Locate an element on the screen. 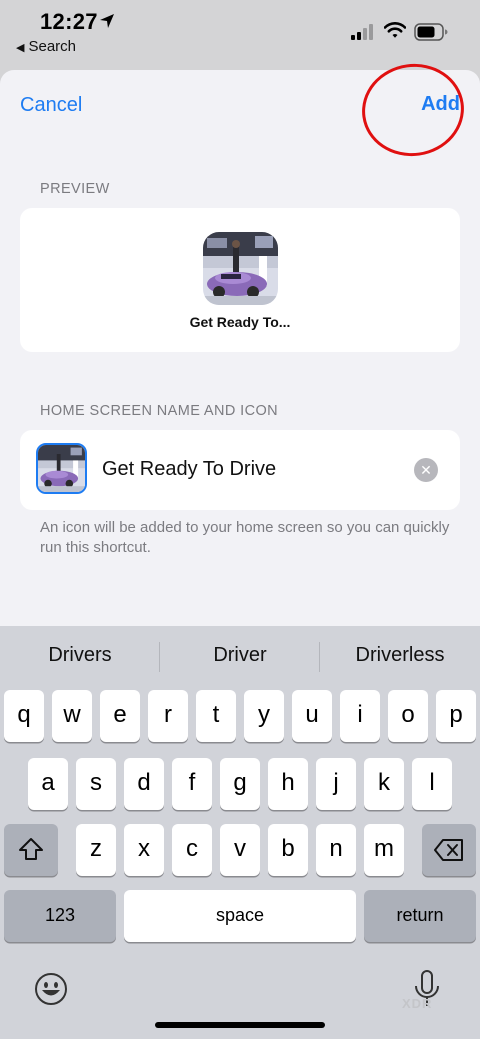 The height and width of the screenshot is (1039, 480). key-d: d is located at coordinates (144, 784).